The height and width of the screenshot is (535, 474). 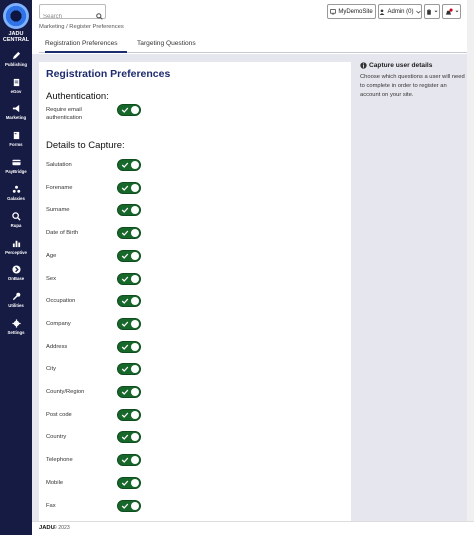 What do you see at coordinates (16, 198) in the screenshot?
I see `sidebar-item-label: Galaxies` at bounding box center [16, 198].